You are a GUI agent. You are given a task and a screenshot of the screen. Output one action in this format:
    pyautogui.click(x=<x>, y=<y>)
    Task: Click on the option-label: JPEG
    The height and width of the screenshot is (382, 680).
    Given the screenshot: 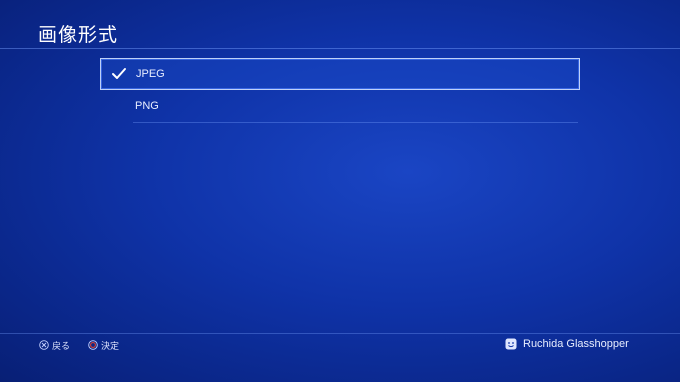 What is the action you would take?
    pyautogui.click(x=150, y=74)
    